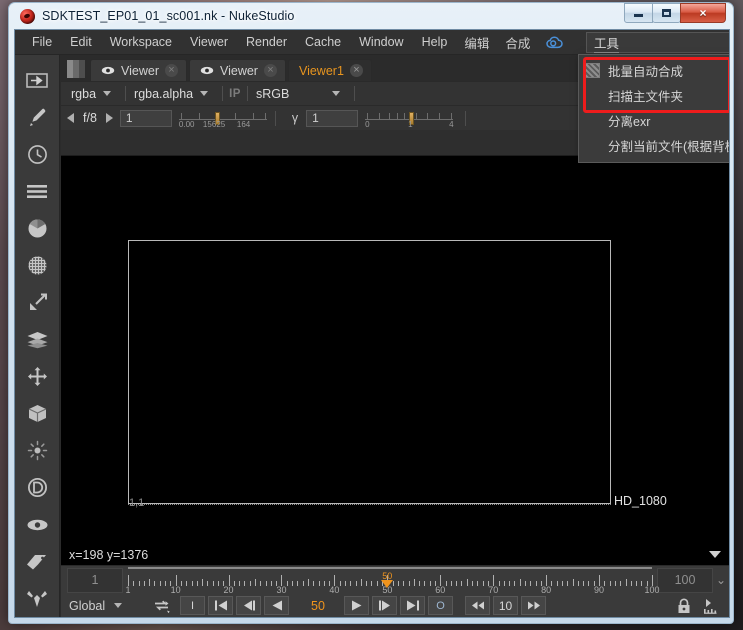 The height and width of the screenshot is (630, 743). Describe the element at coordinates (37, 450) in the screenshot. I see `particles-icon` at that location.